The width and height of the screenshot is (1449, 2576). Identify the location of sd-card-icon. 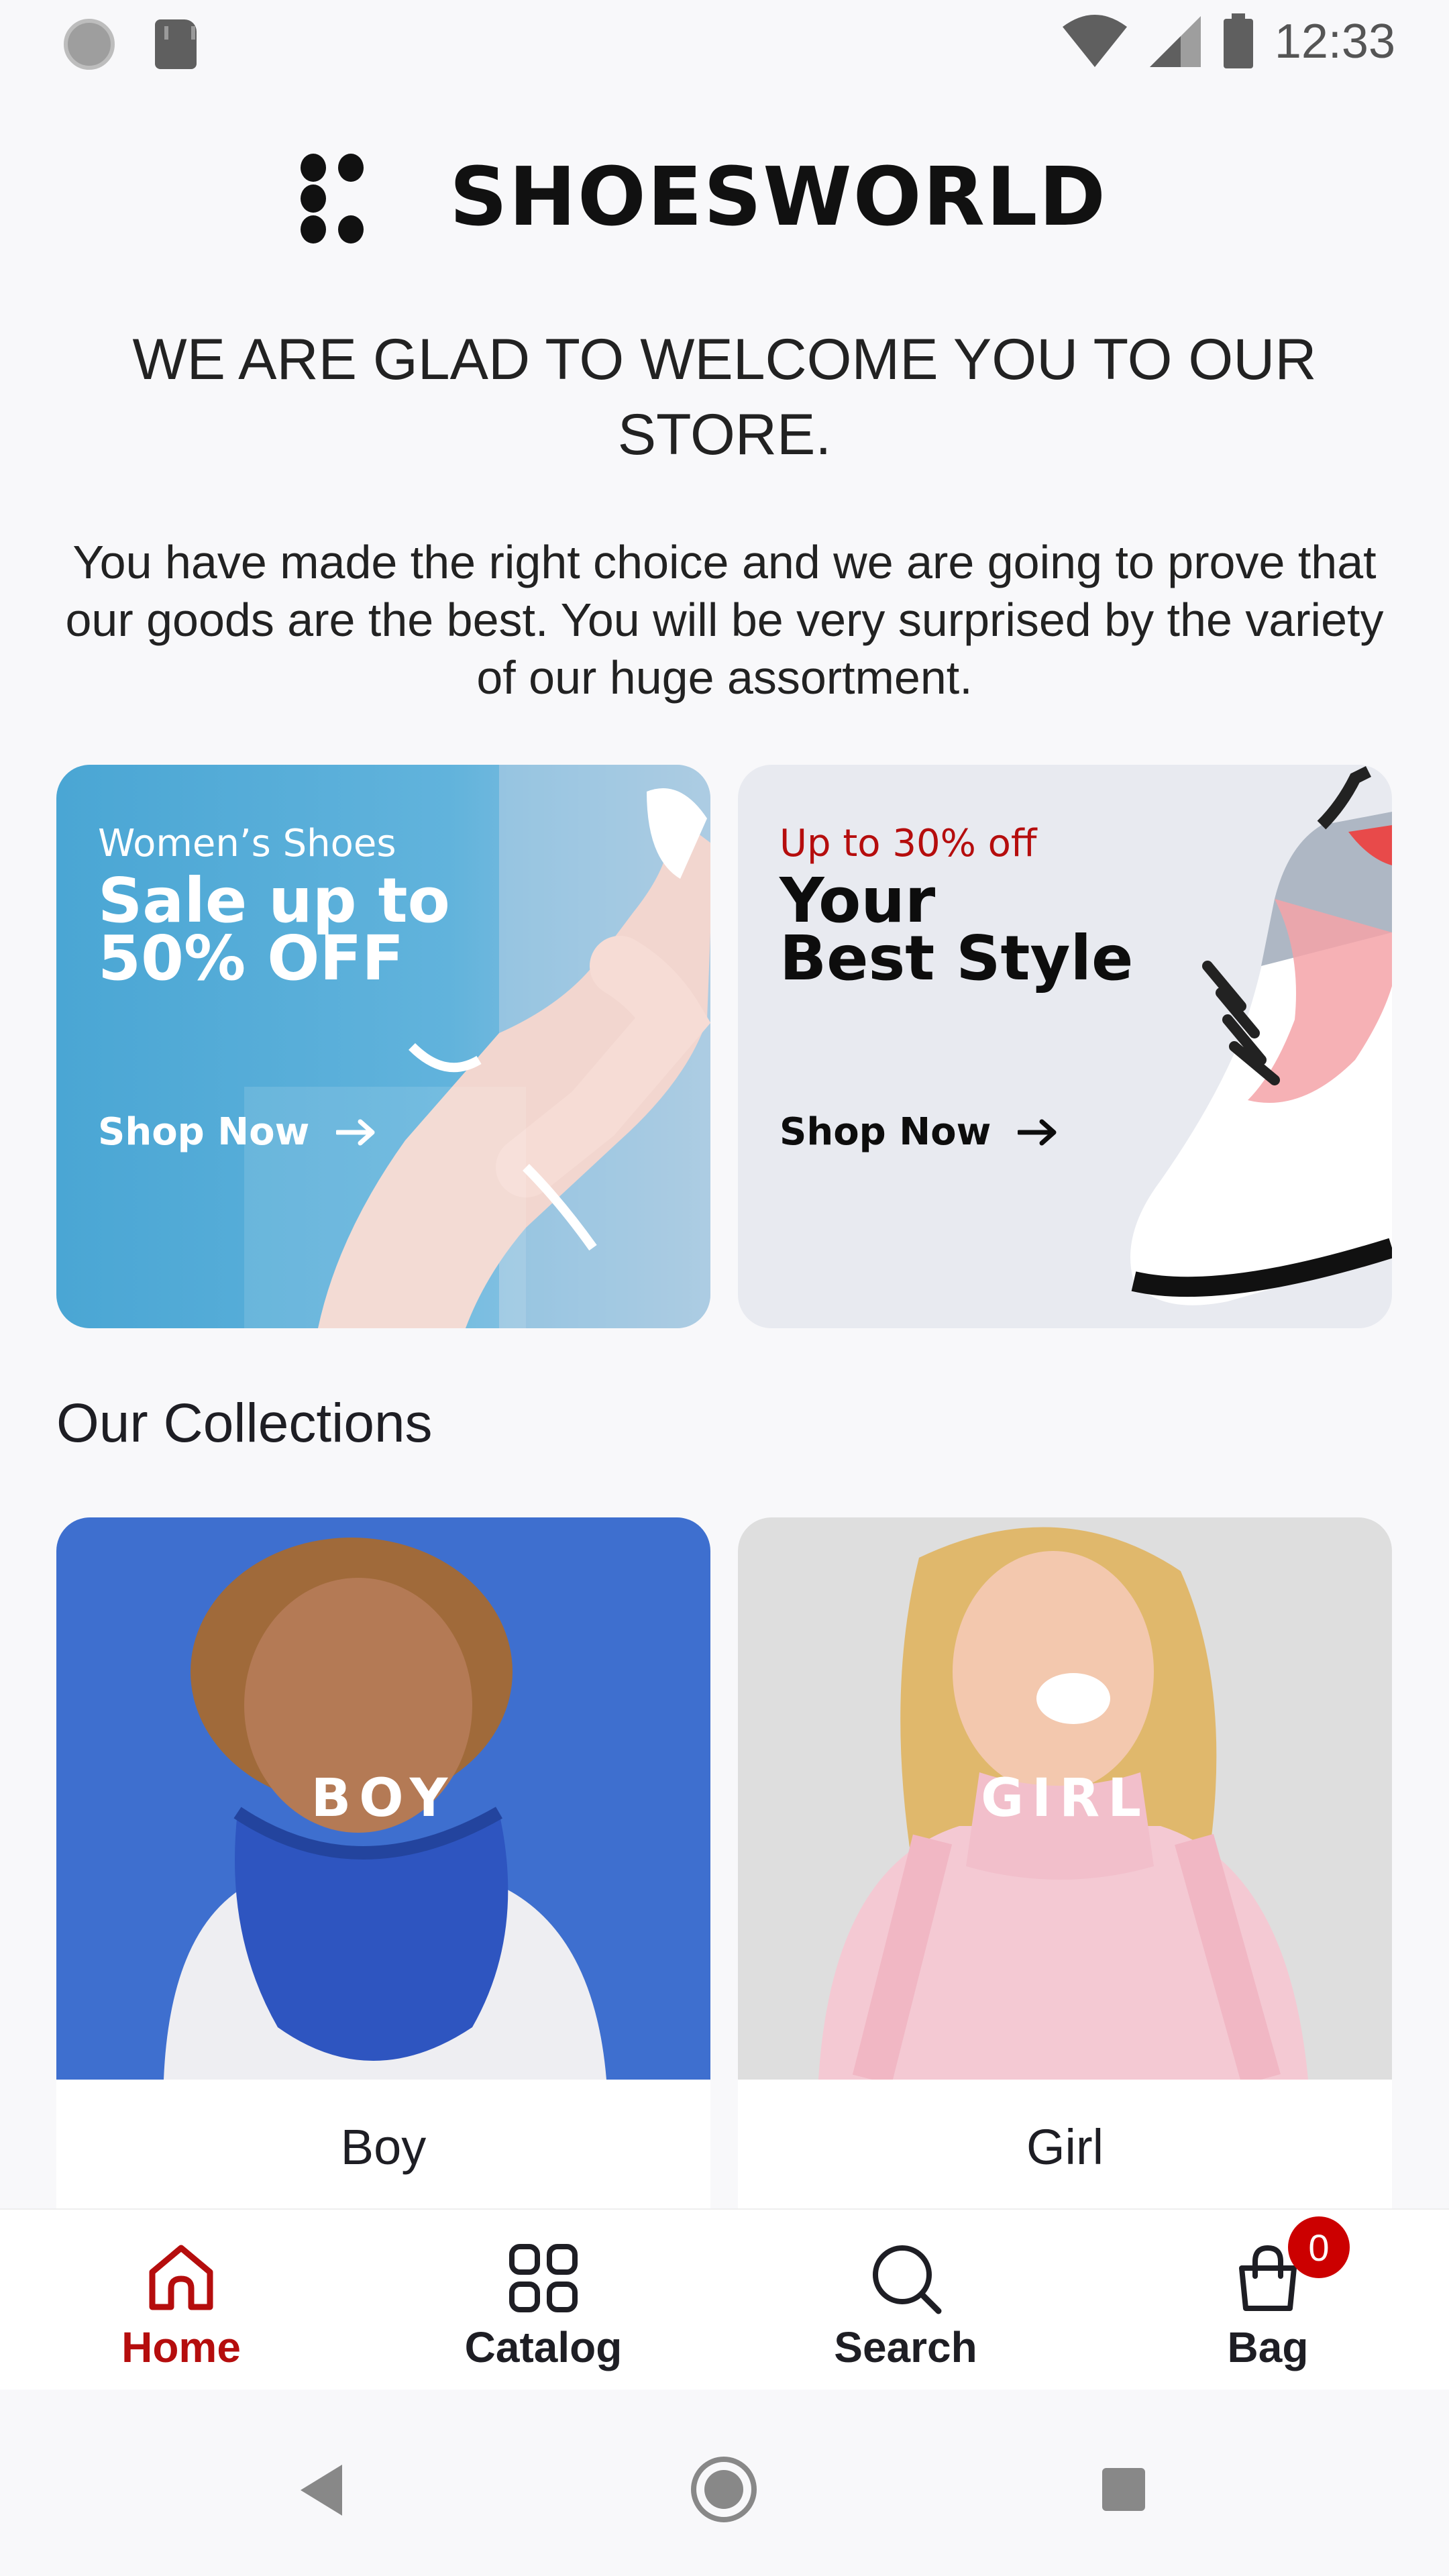
(176, 44).